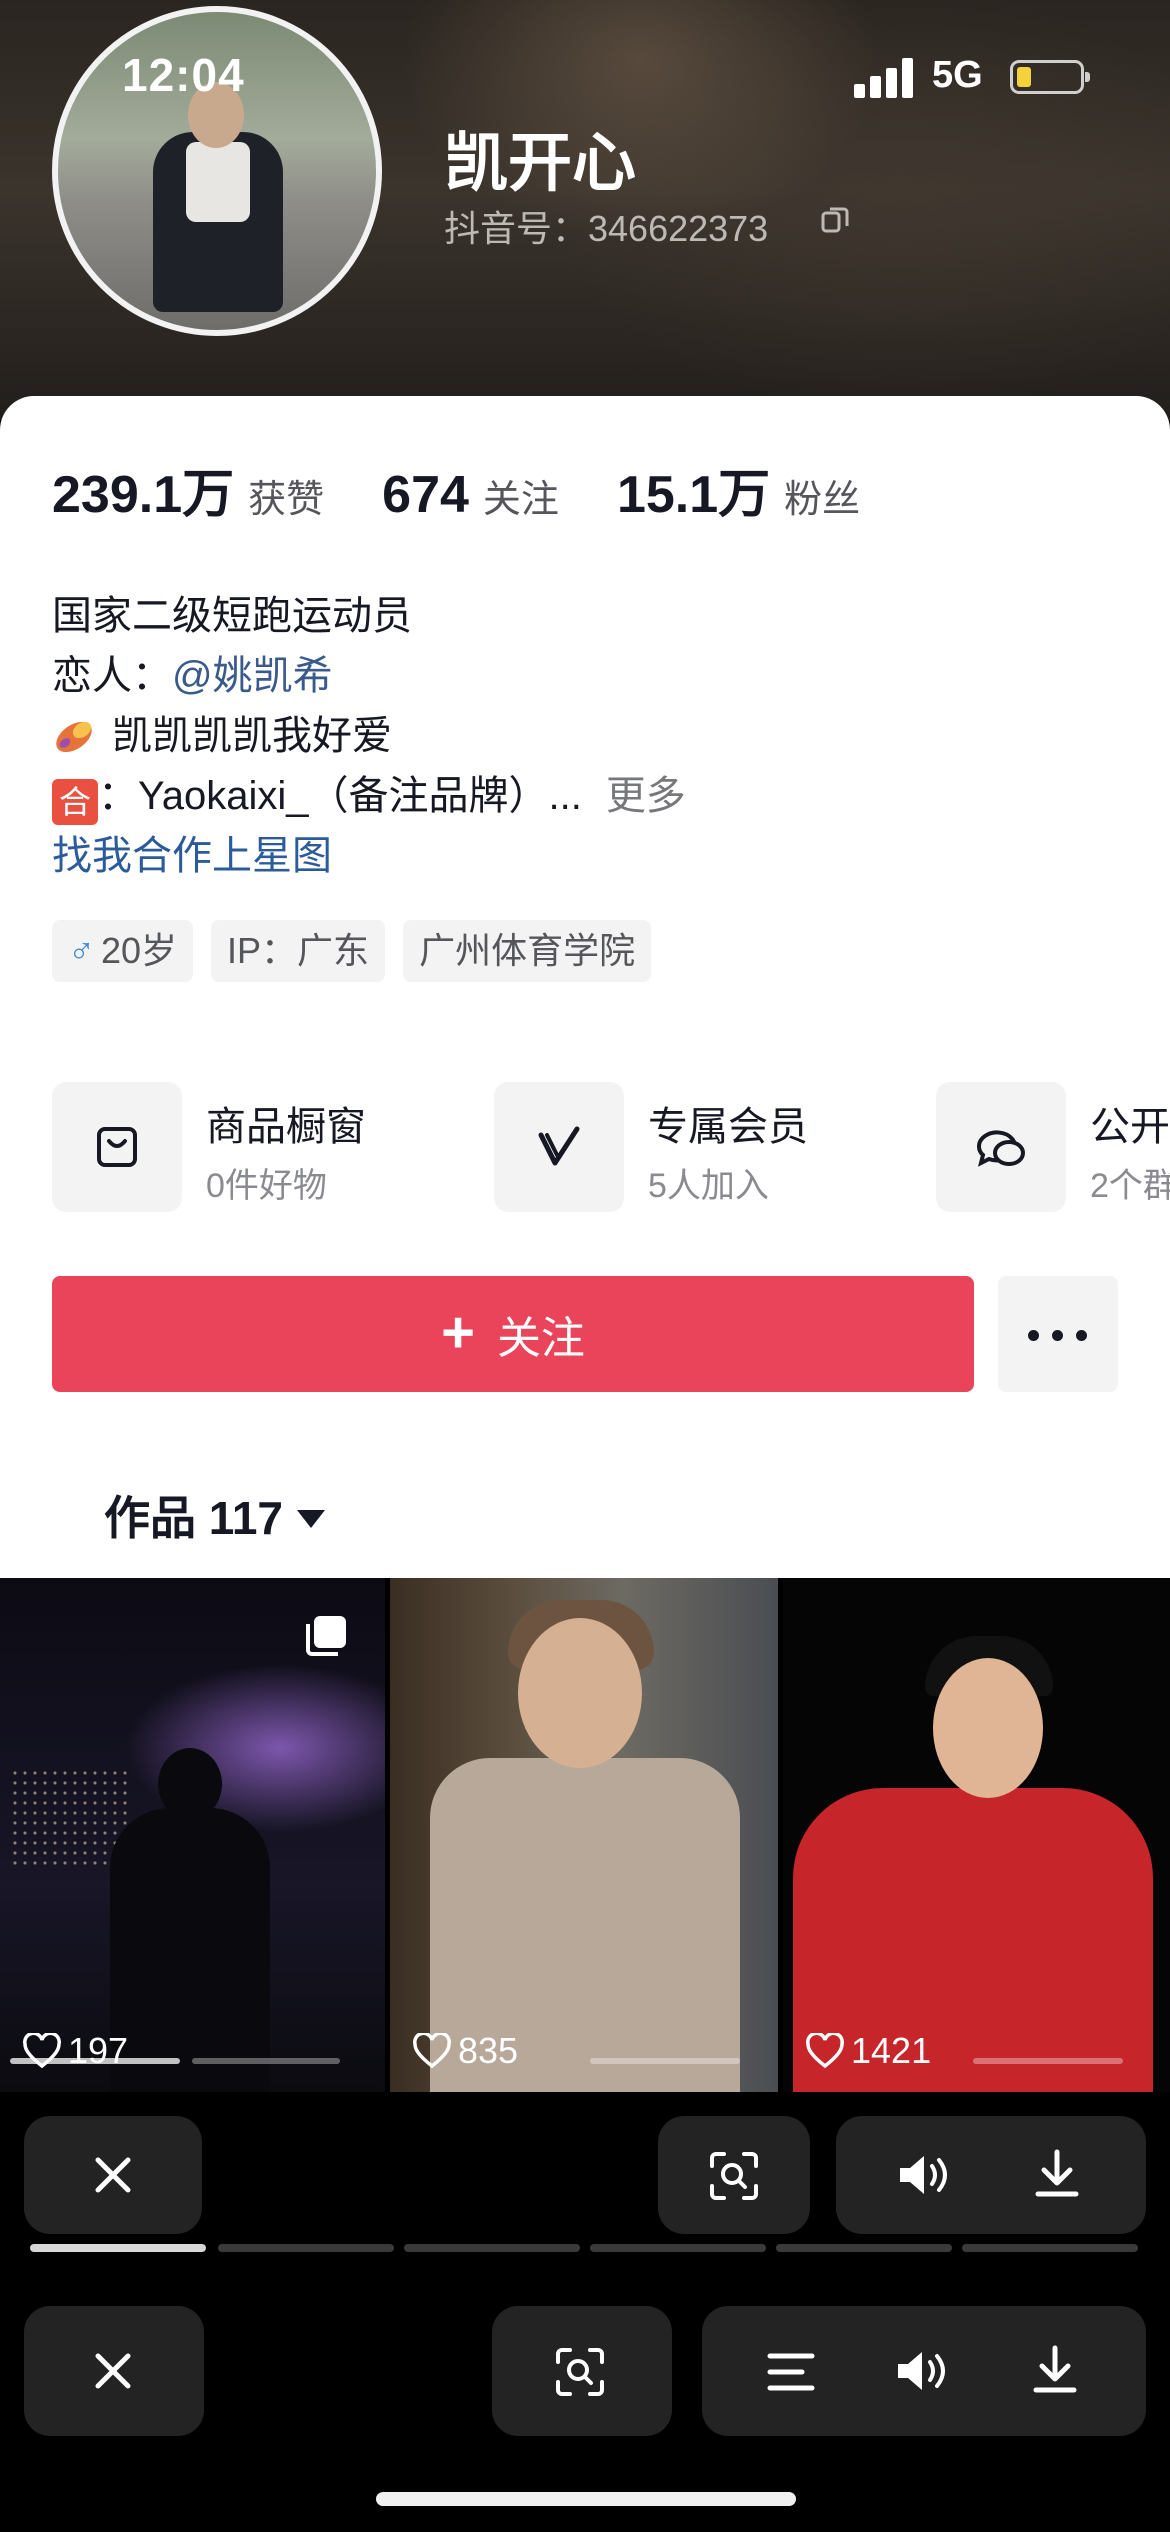  I want to click on likes-count: 835, so click(488, 2050).